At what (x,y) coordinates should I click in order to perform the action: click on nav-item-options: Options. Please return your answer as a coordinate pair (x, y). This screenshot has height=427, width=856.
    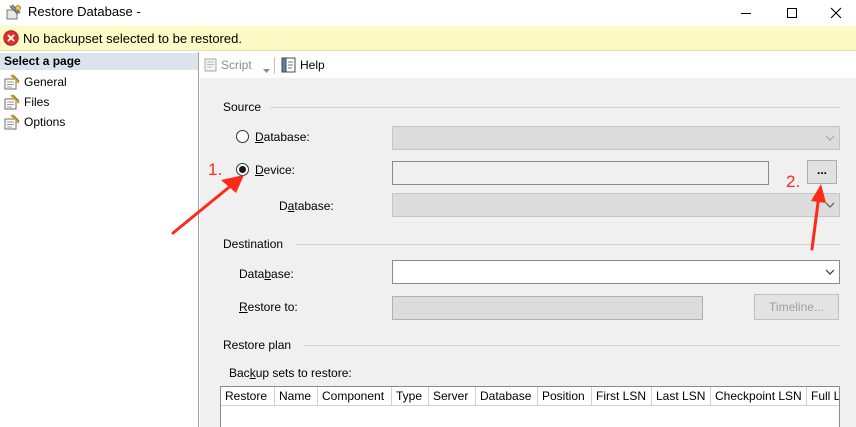
    Looking at the image, I should click on (99, 122).